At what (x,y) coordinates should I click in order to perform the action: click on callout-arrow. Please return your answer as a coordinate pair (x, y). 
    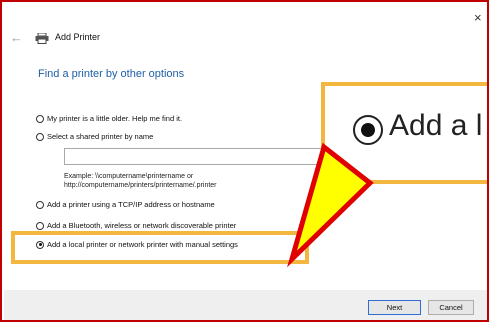
    Looking at the image, I should click on (330, 205).